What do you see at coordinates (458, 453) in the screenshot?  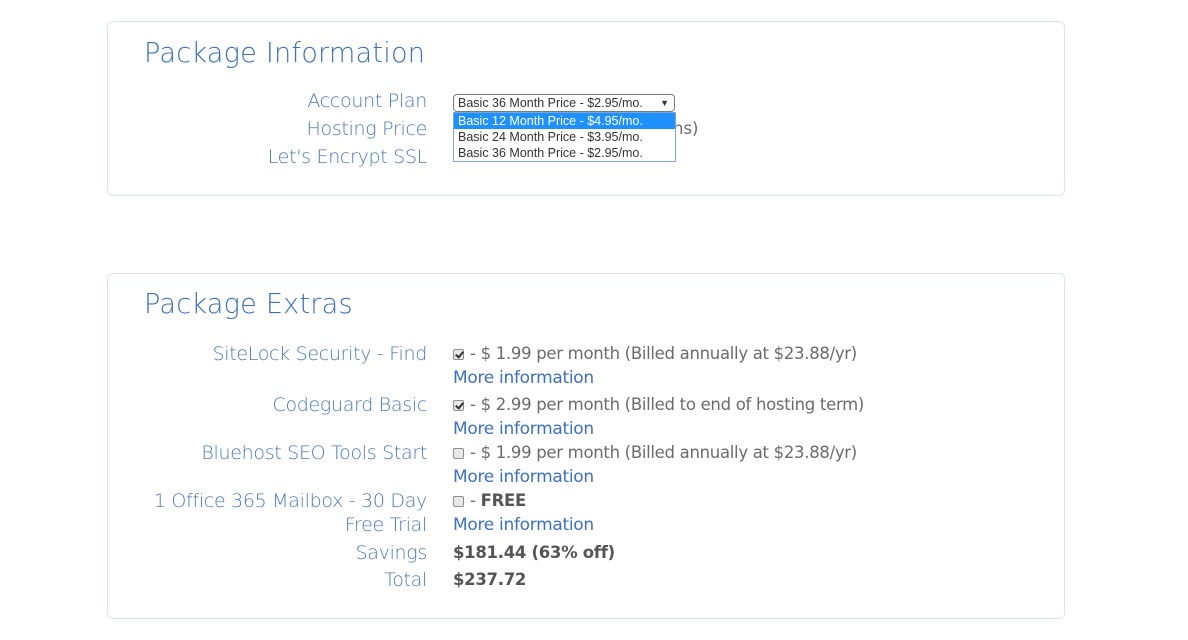 I see `seo-tools-checkbox` at bounding box center [458, 453].